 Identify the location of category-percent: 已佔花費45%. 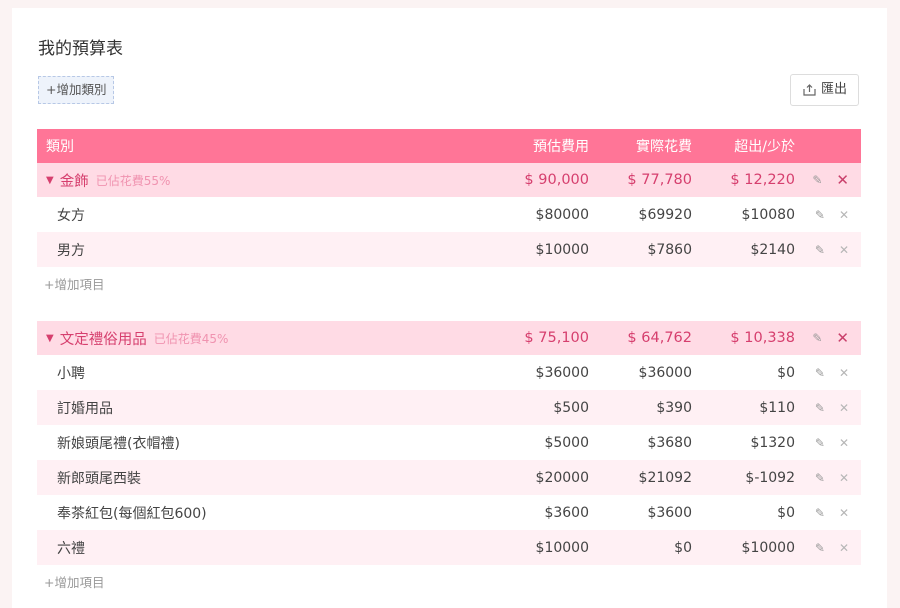
(191, 338).